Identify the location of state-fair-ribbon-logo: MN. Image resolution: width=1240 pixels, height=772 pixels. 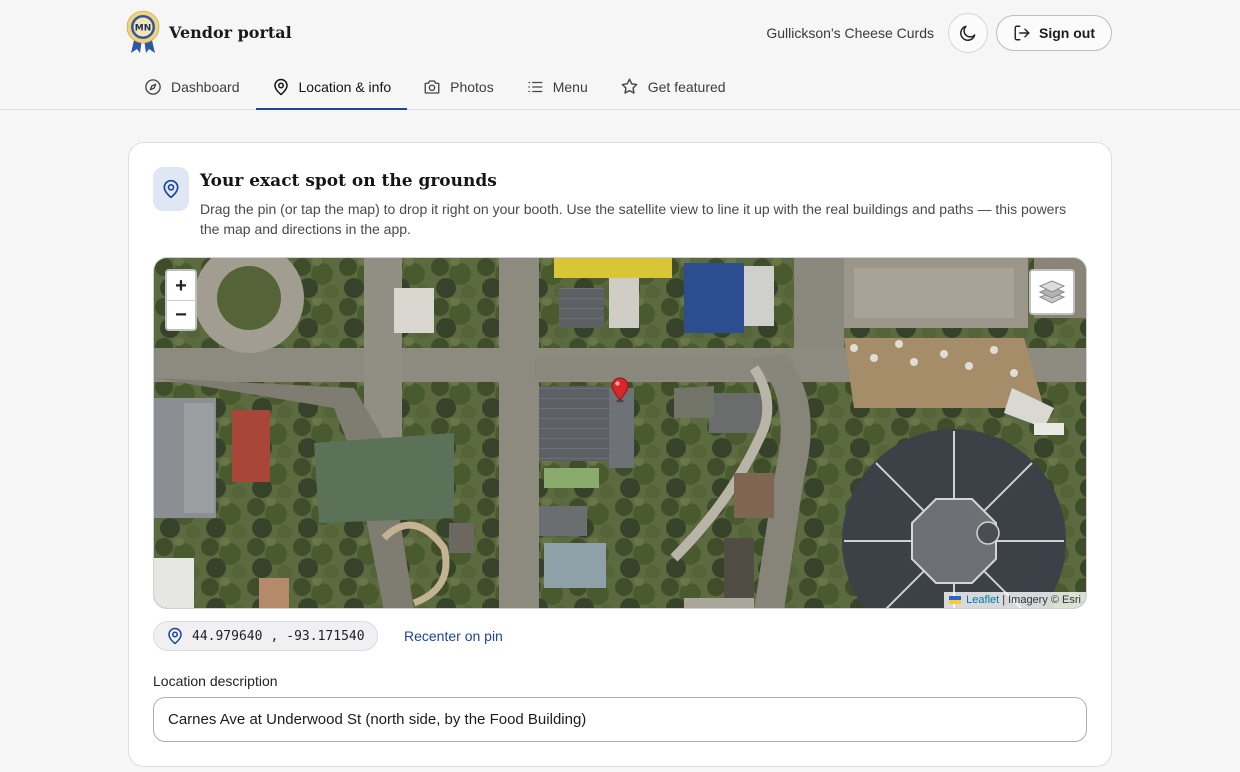
(143, 32).